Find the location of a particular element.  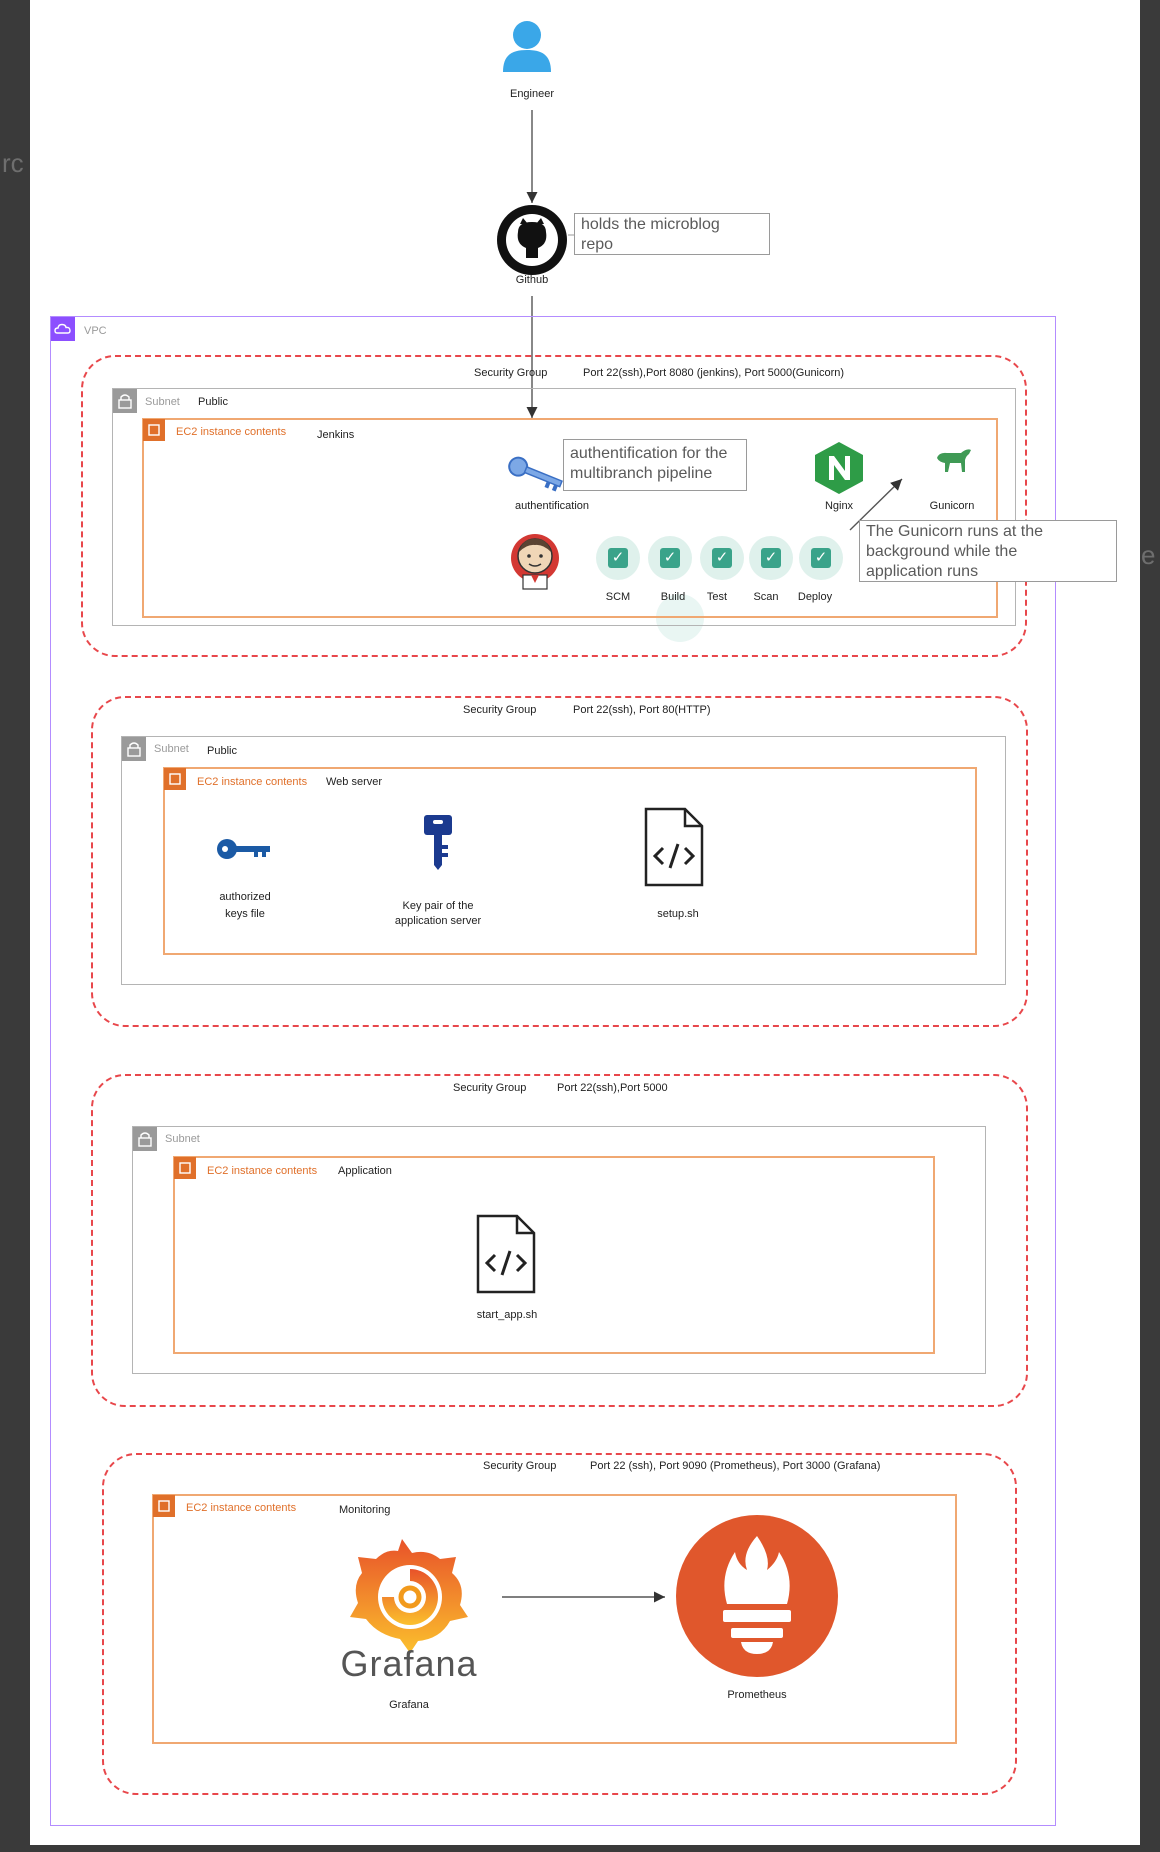

ec2-app is located at coordinates (554, 1255).